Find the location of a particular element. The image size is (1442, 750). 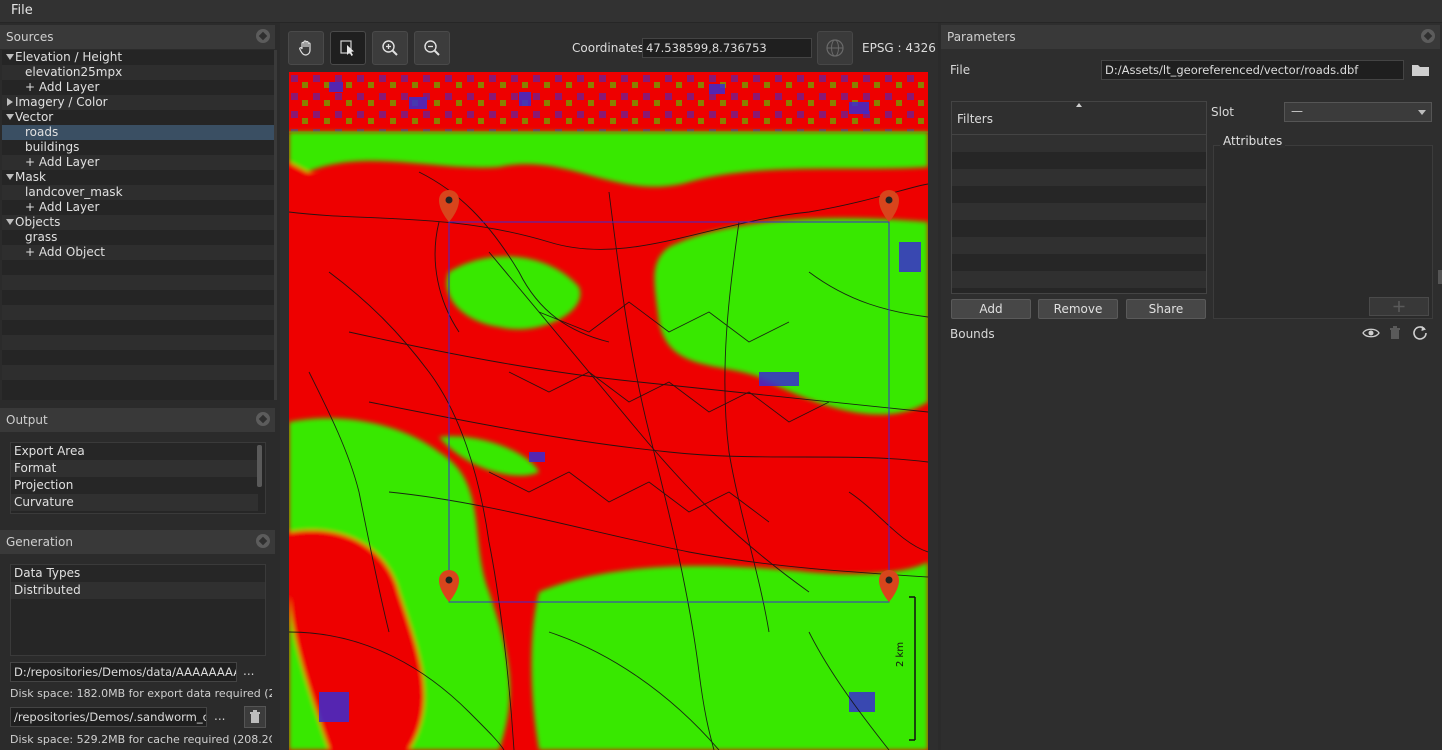

generation-list-item: Distributed is located at coordinates (138, 590).